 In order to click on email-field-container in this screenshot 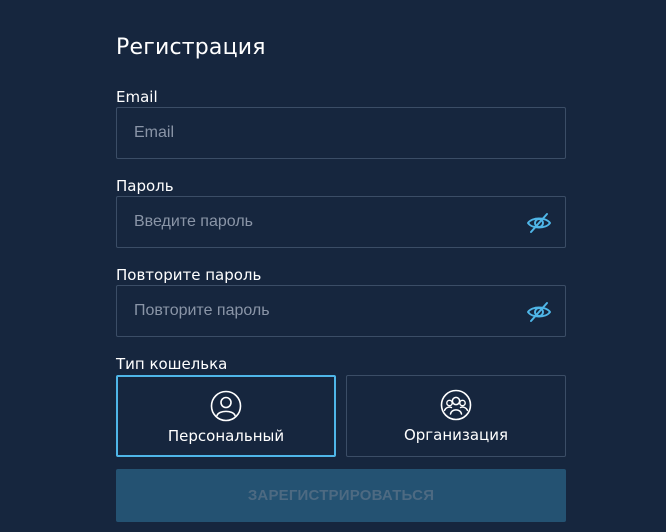, I will do `click(341, 133)`.